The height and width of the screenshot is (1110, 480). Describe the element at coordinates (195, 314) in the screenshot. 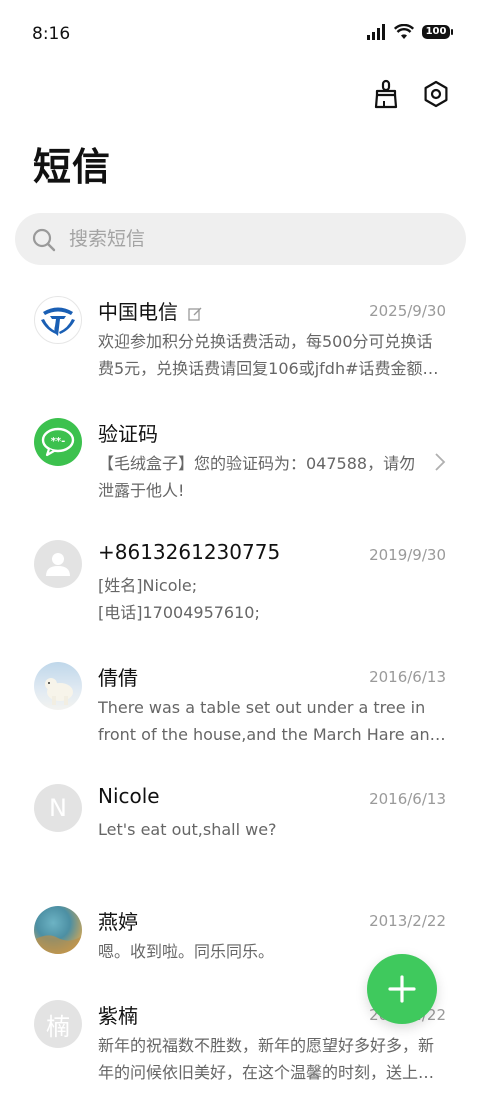

I see `edit-icon` at that location.